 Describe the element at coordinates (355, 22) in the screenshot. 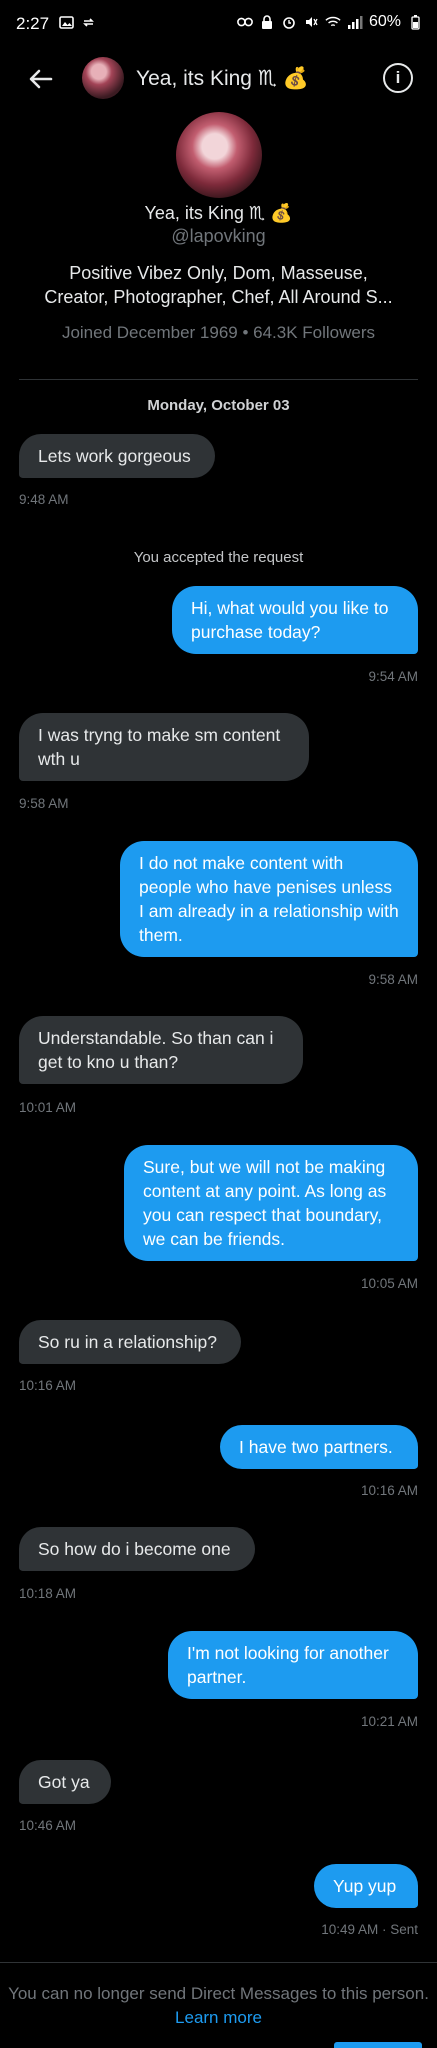

I see `signal-icon` at that location.